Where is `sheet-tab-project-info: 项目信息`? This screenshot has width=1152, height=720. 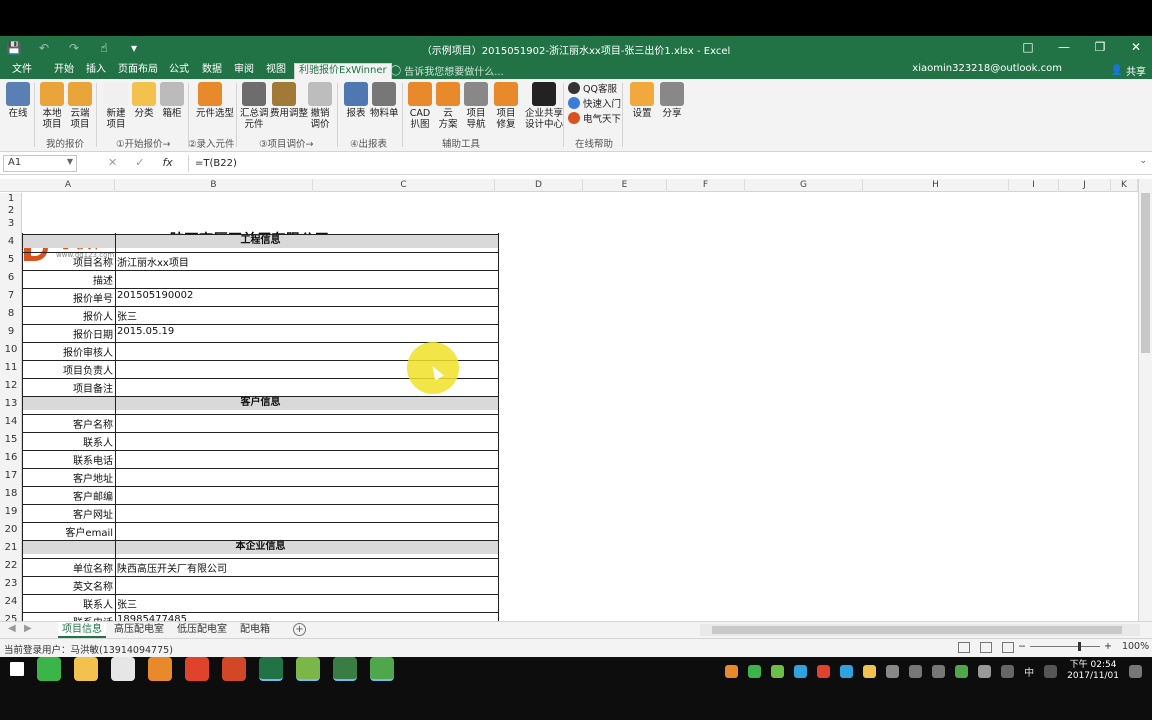 sheet-tab-project-info: 项目信息 is located at coordinates (82, 630).